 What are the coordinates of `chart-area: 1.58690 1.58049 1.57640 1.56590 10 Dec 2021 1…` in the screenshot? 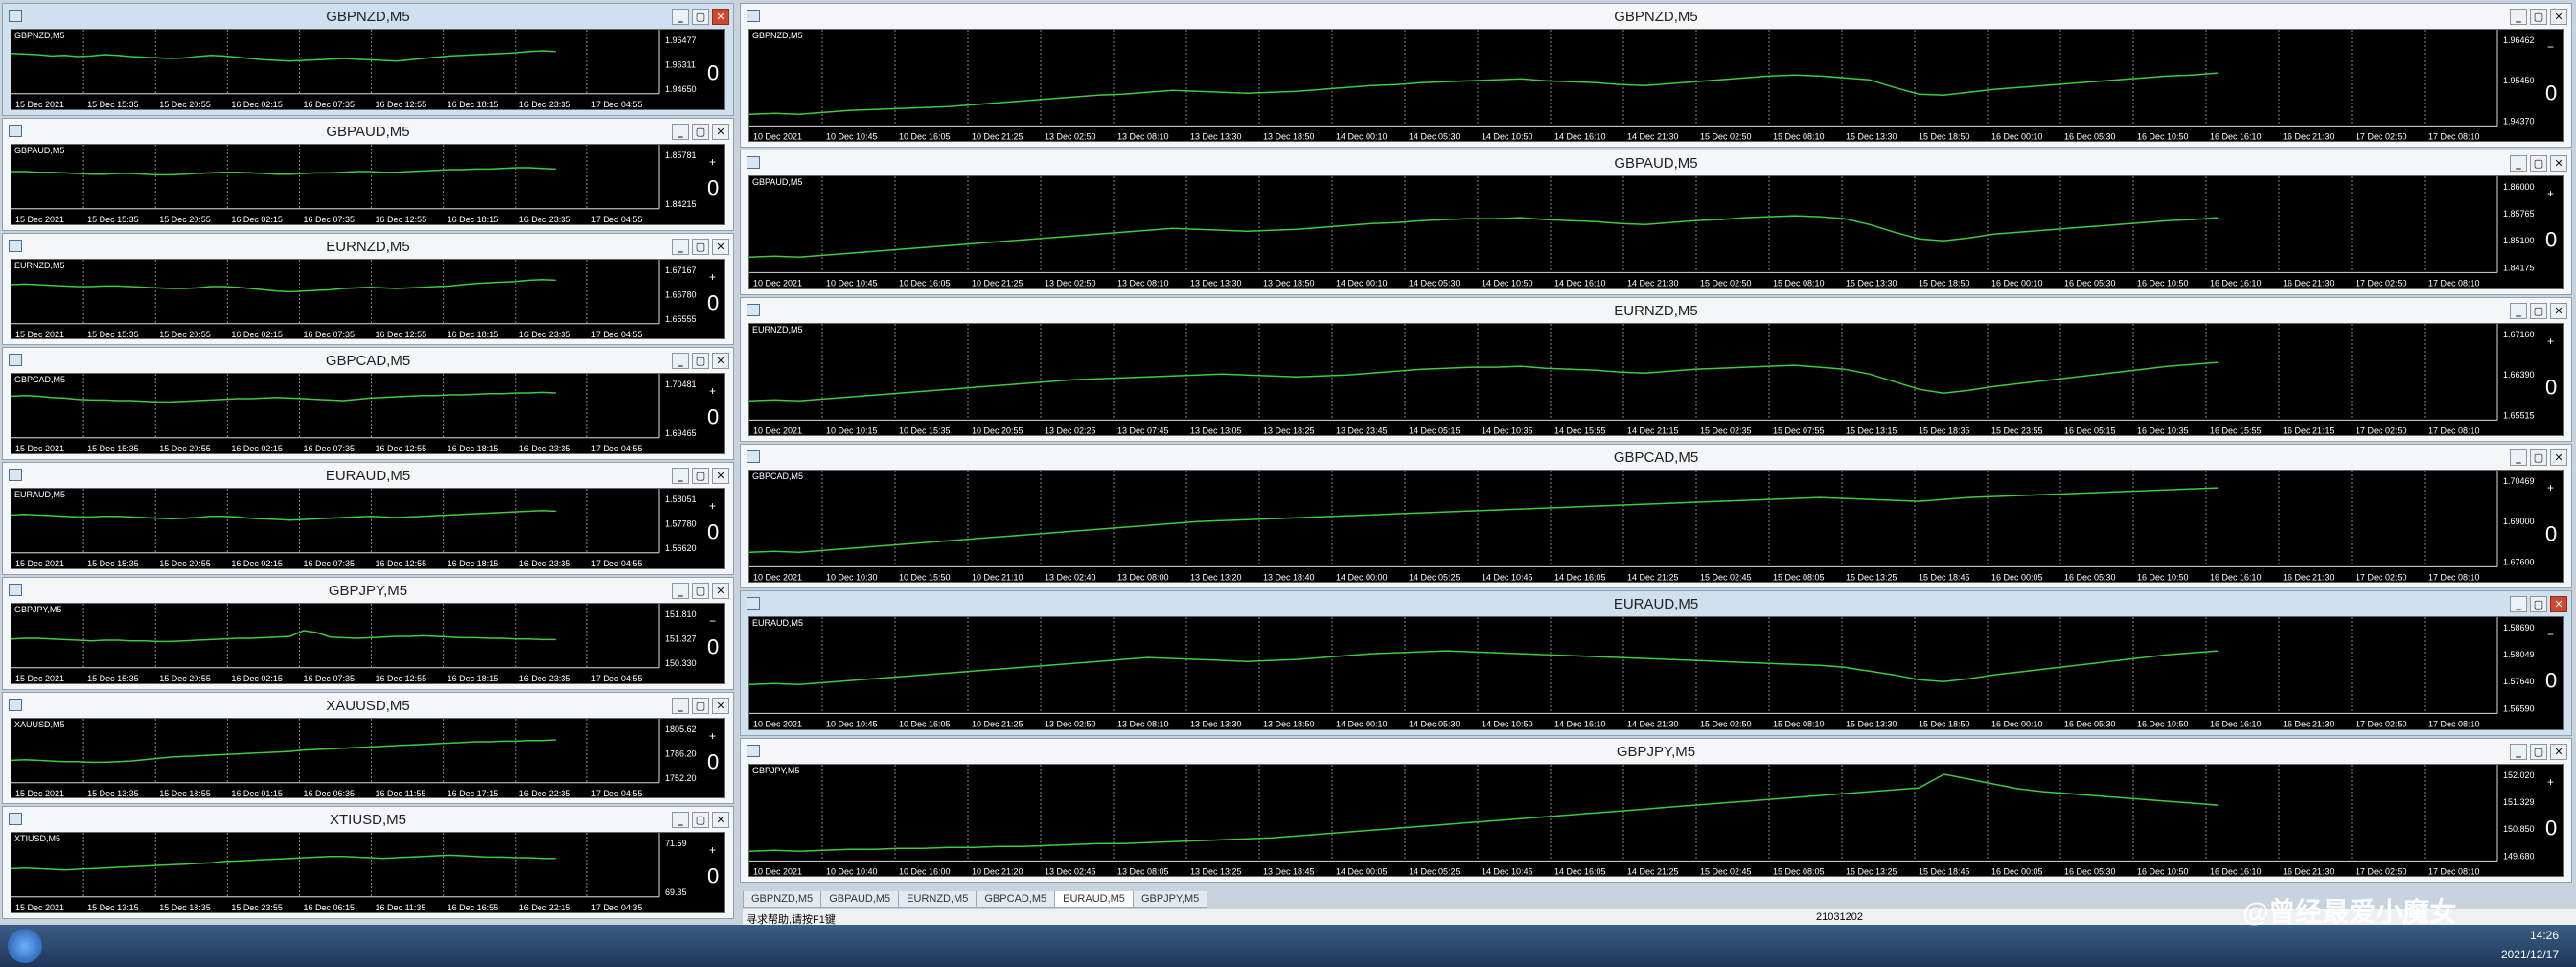 It's located at (1656, 673).